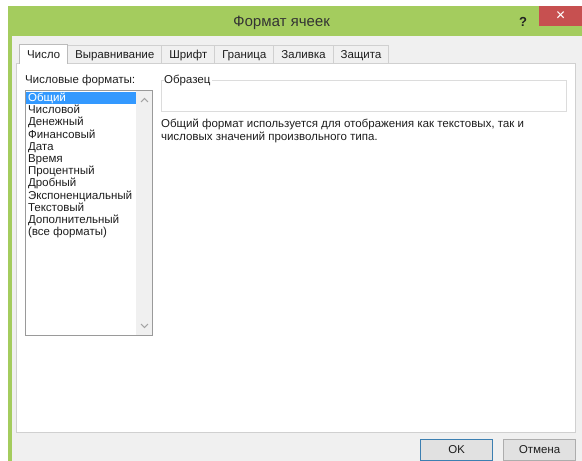 The height and width of the screenshot is (461, 582). Describe the element at coordinates (456, 450) in the screenshot. I see `dialog-button: OK` at that location.